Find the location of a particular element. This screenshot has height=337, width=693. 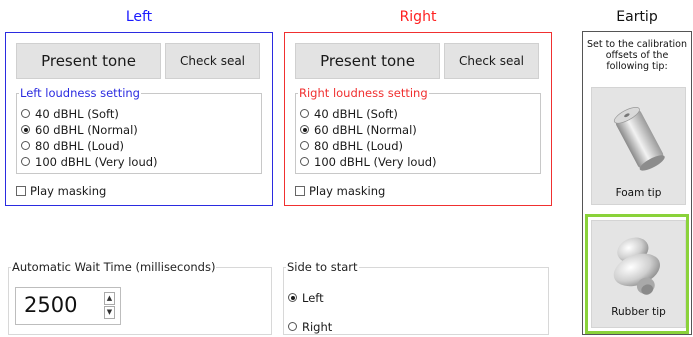

left-loudness-legend: Left loudness setting is located at coordinates (80, 93).